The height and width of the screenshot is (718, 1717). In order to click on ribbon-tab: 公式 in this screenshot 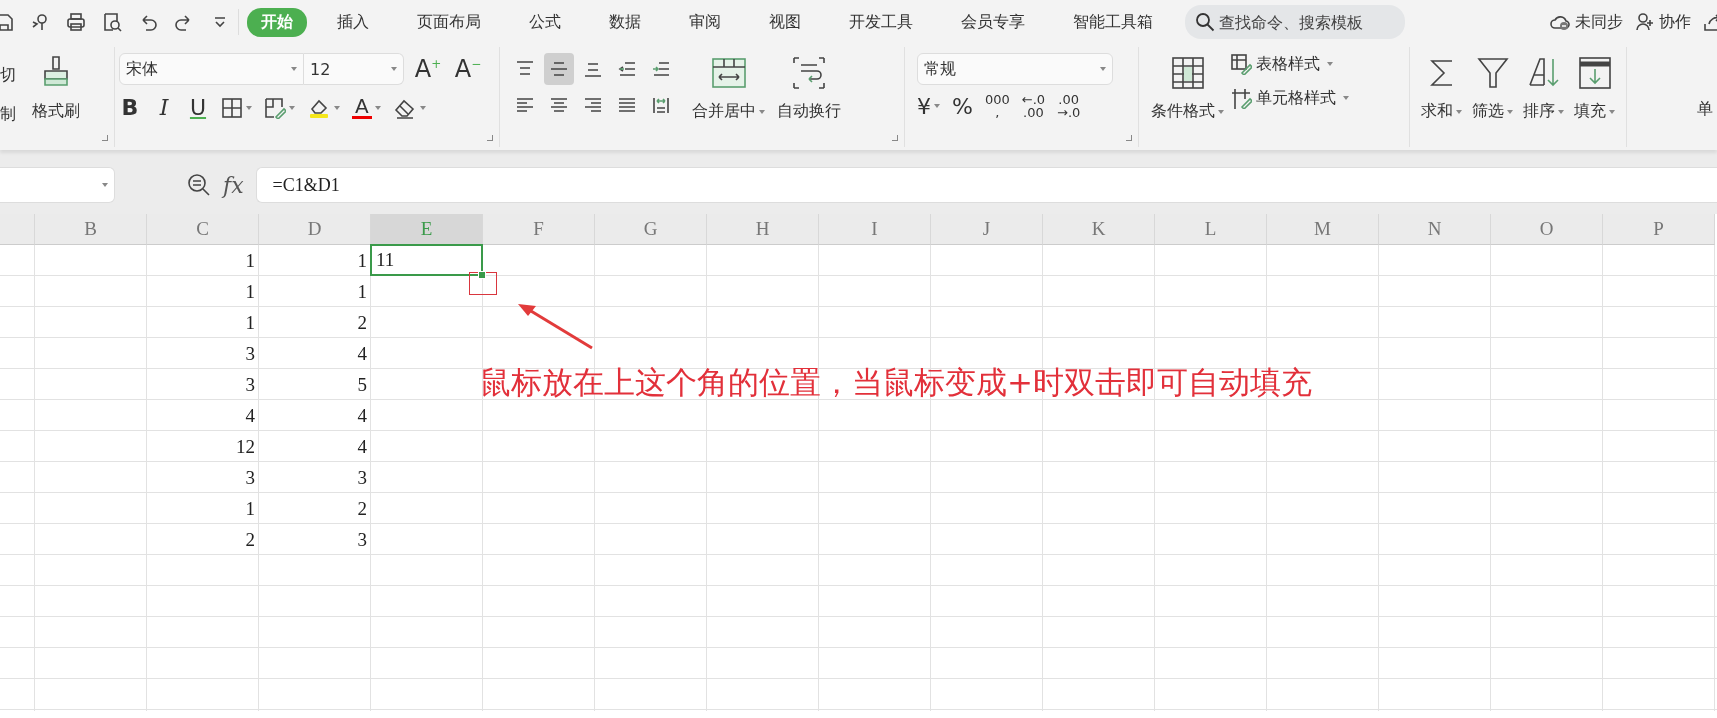, I will do `click(545, 22)`.